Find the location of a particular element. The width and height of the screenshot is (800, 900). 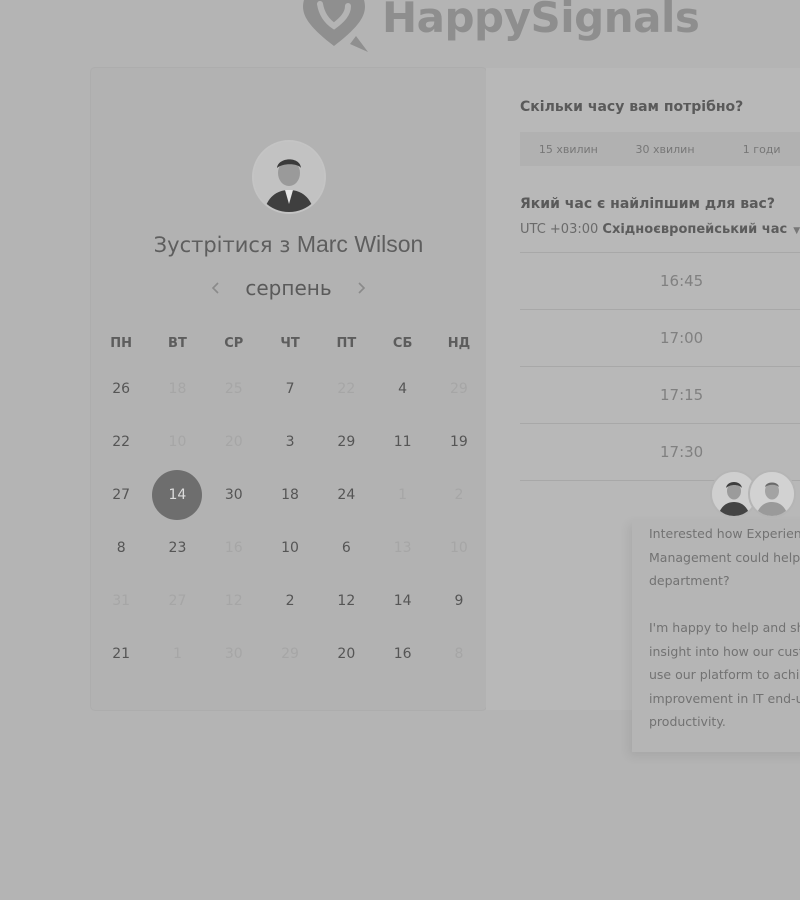

heart-speech-bubble-icon is located at coordinates (334, 27).